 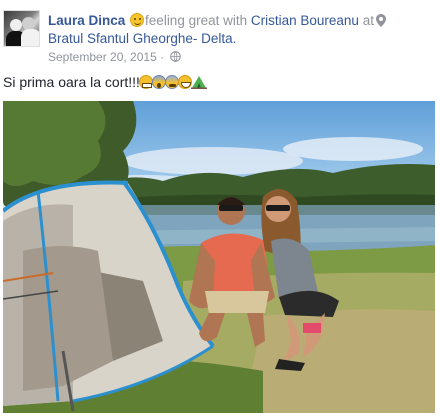 What do you see at coordinates (158, 82) in the screenshot?
I see `face-screaming-icon` at bounding box center [158, 82].